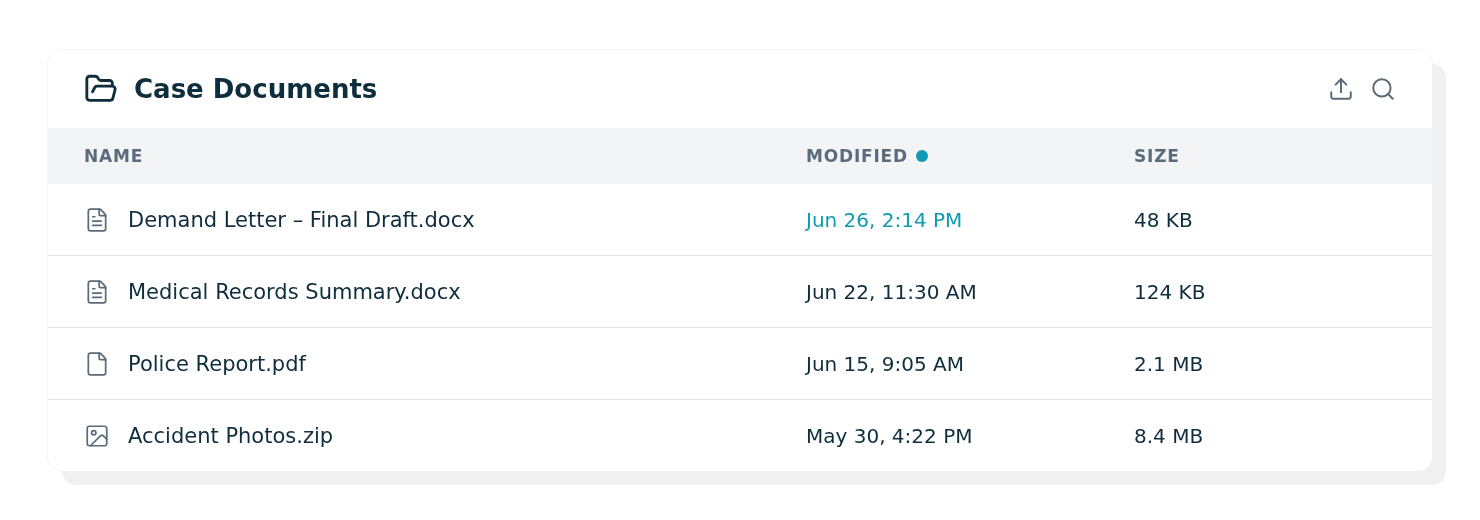 Image resolution: width=1480 pixels, height=520 pixels. I want to click on file-icon, so click(97, 363).